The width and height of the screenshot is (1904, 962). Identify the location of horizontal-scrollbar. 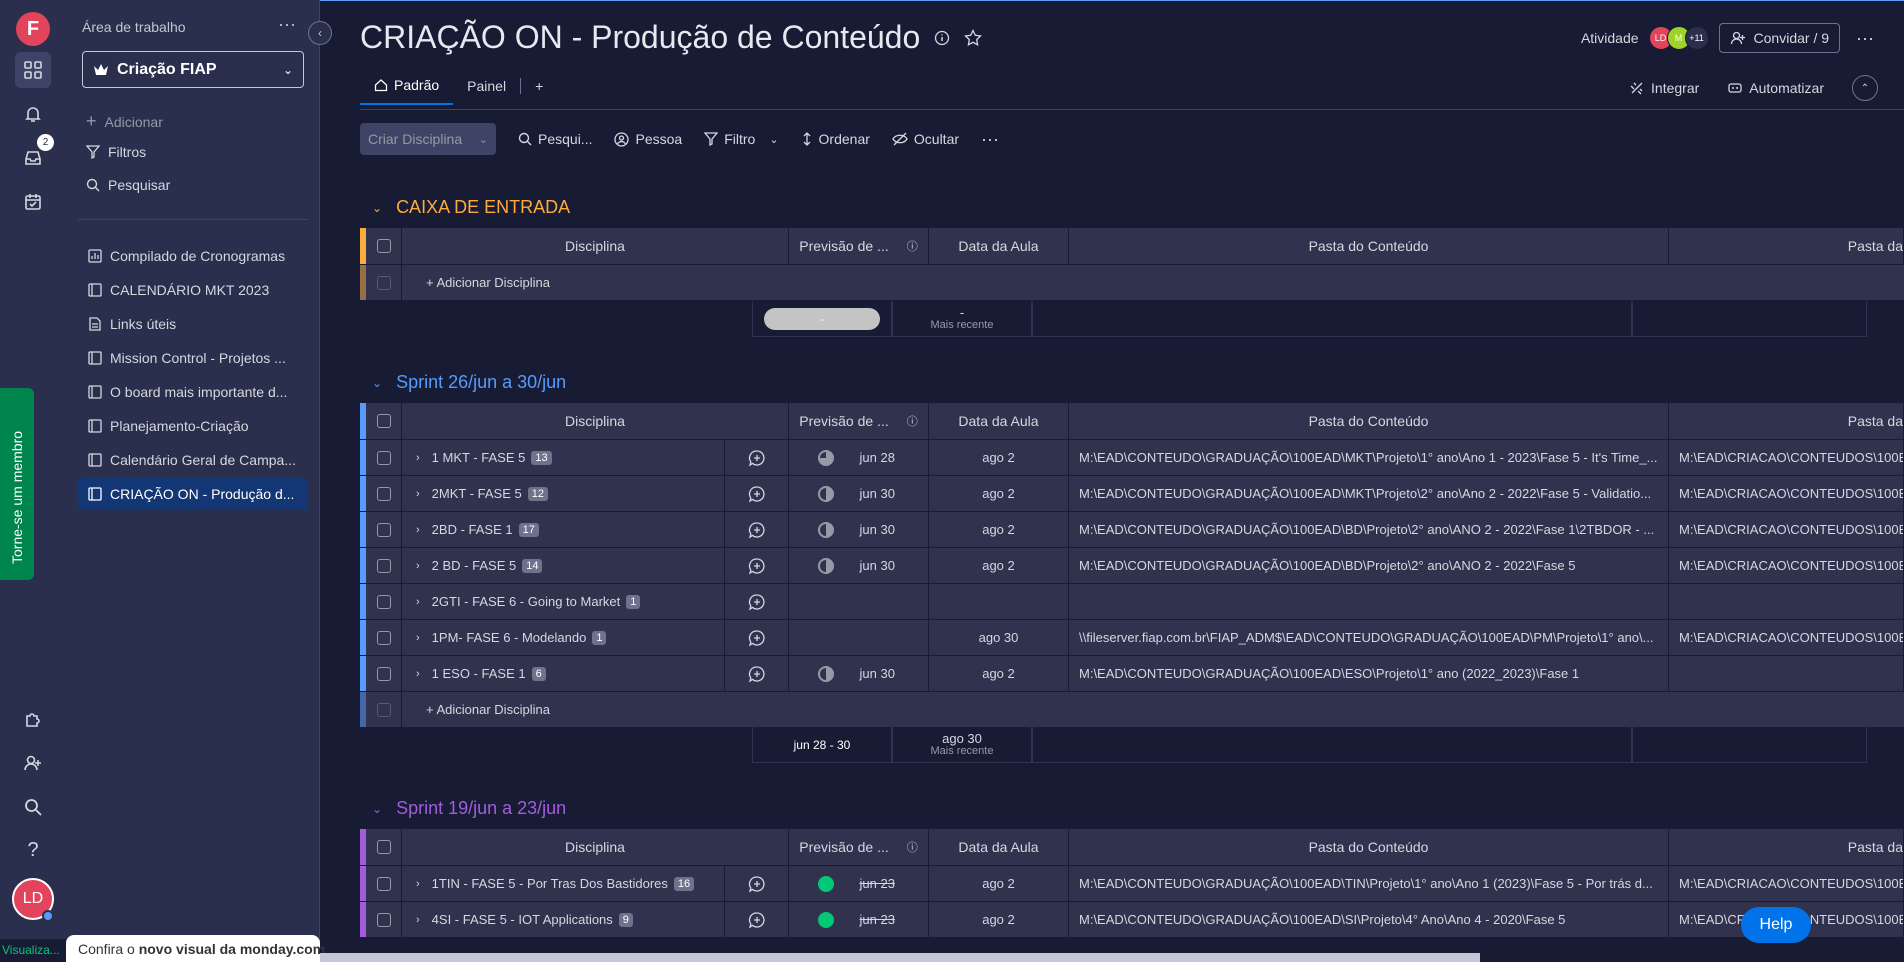
(900, 957).